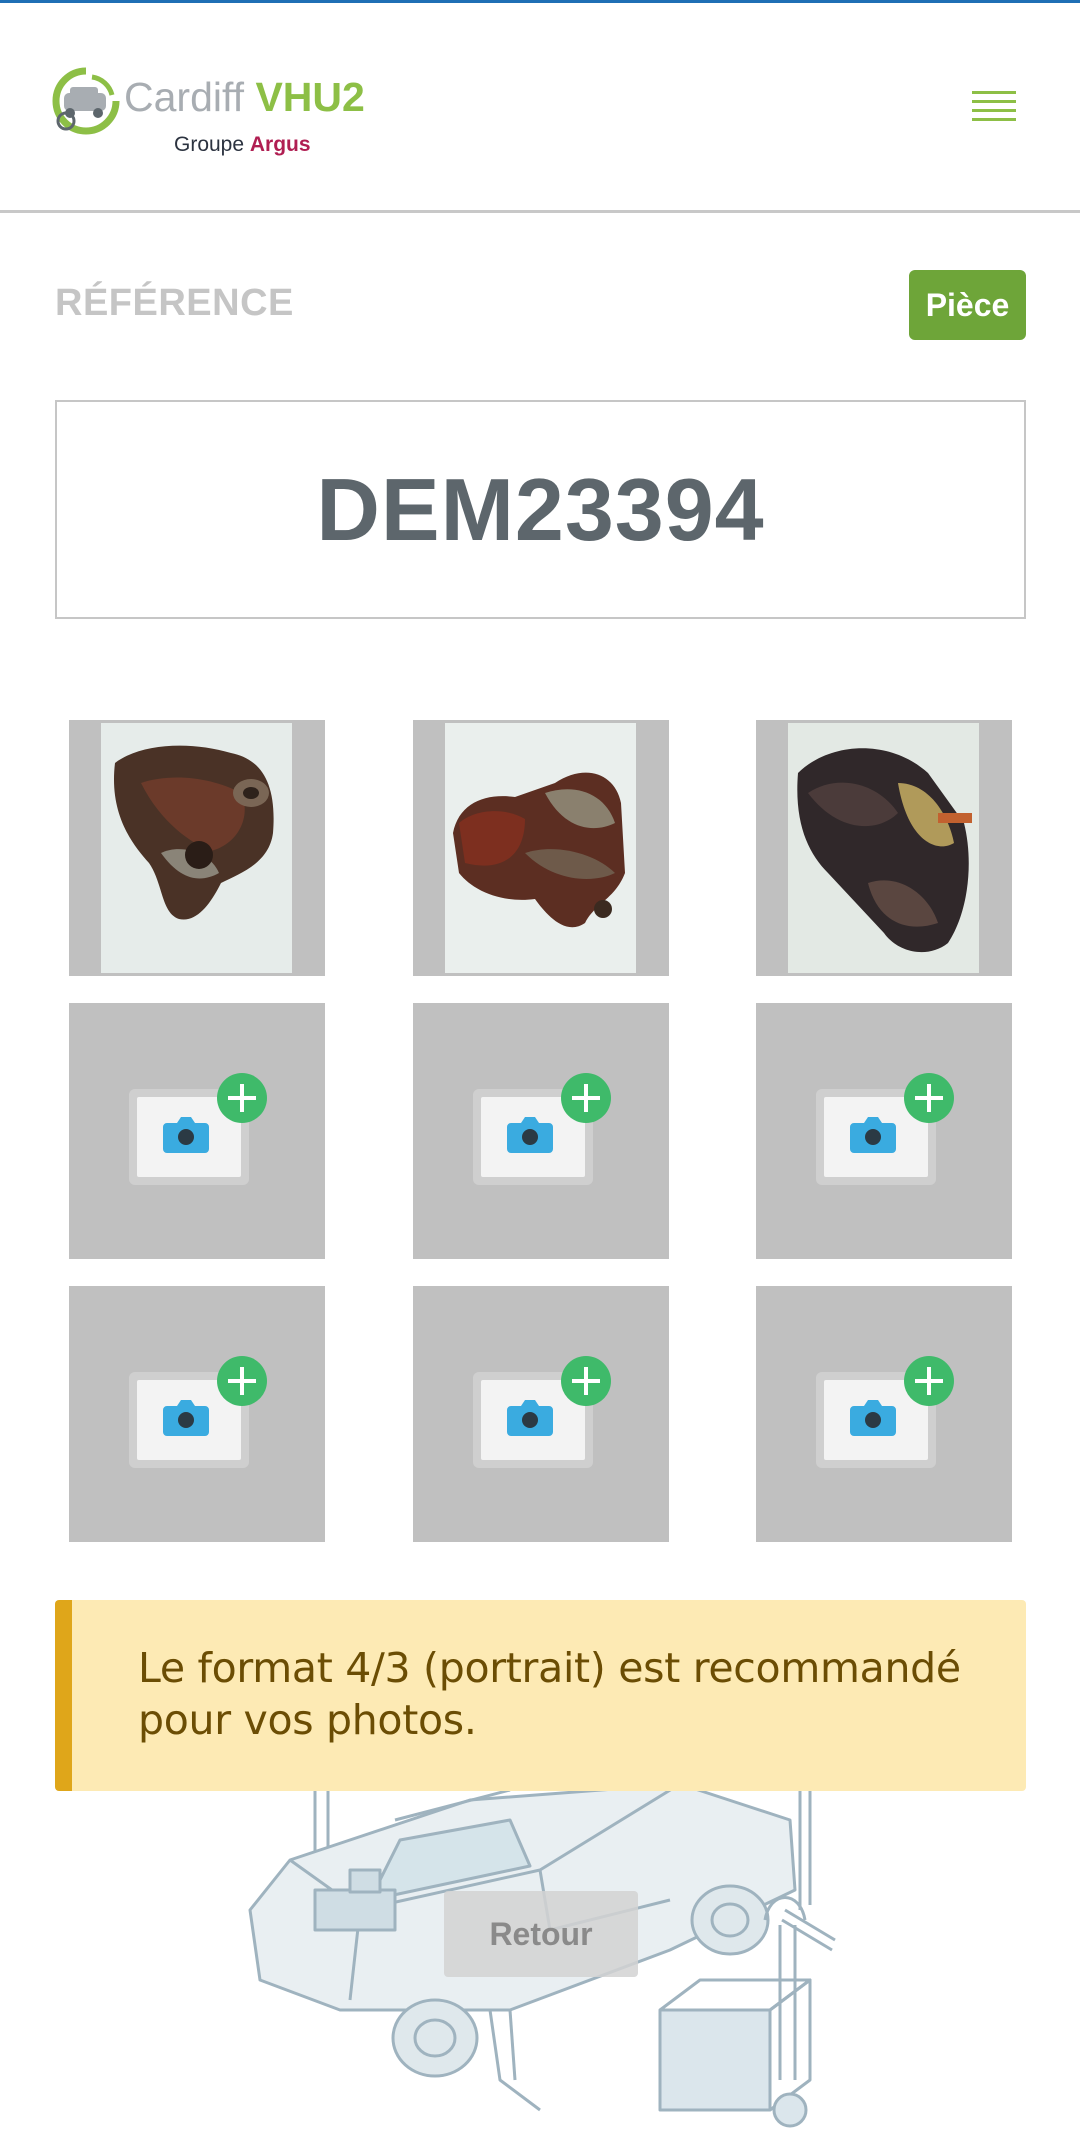 The image size is (1080, 2132). Describe the element at coordinates (996, 111) in the screenshot. I see `hamburger-menu-icon` at that location.